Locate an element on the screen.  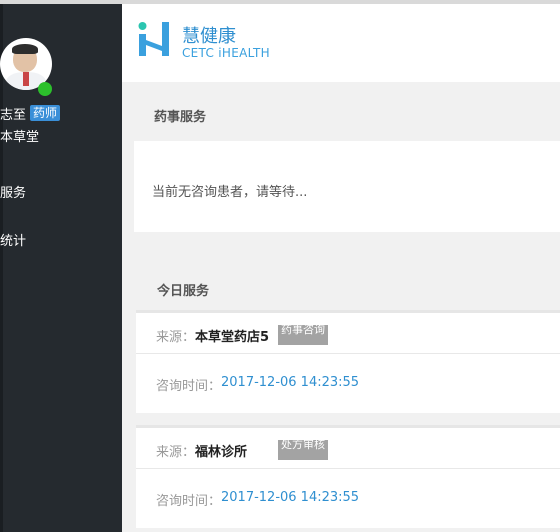
today-service-title: 今日服务 is located at coordinates (183, 291).